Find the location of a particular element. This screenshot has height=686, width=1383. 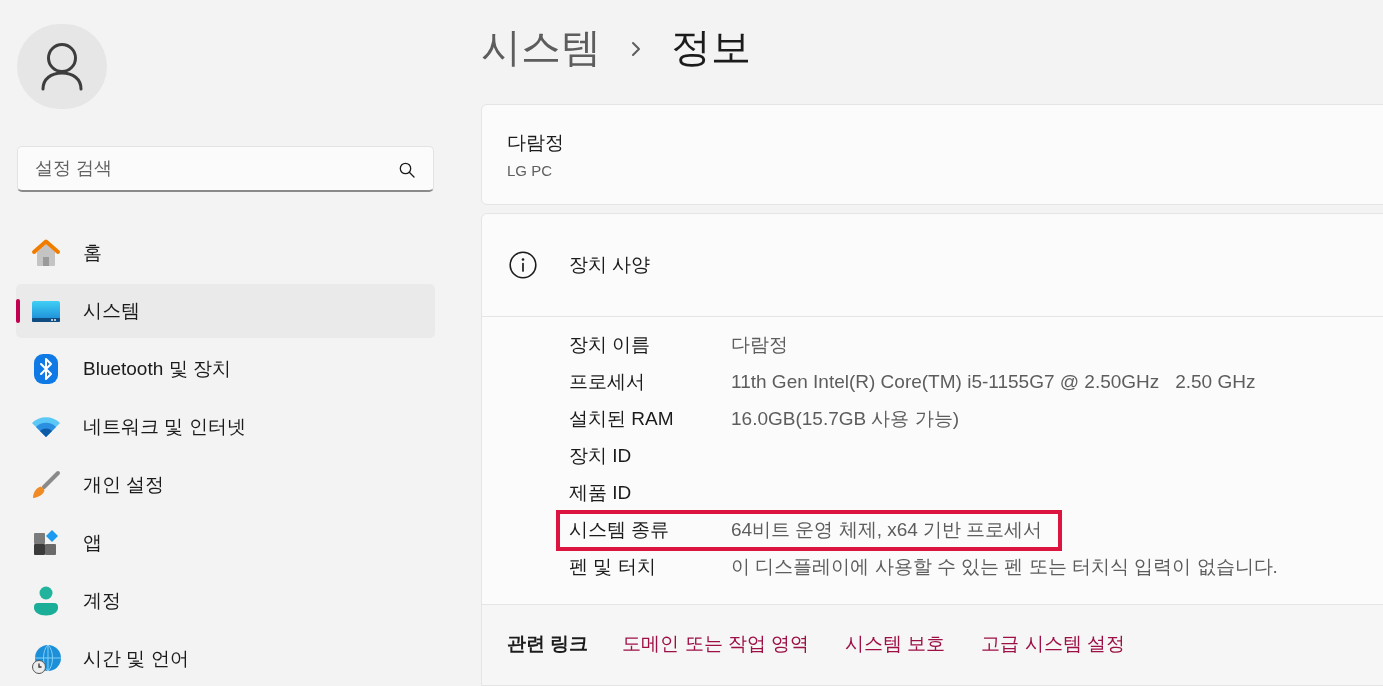

spec-label: 제품 ID is located at coordinates (601, 493).